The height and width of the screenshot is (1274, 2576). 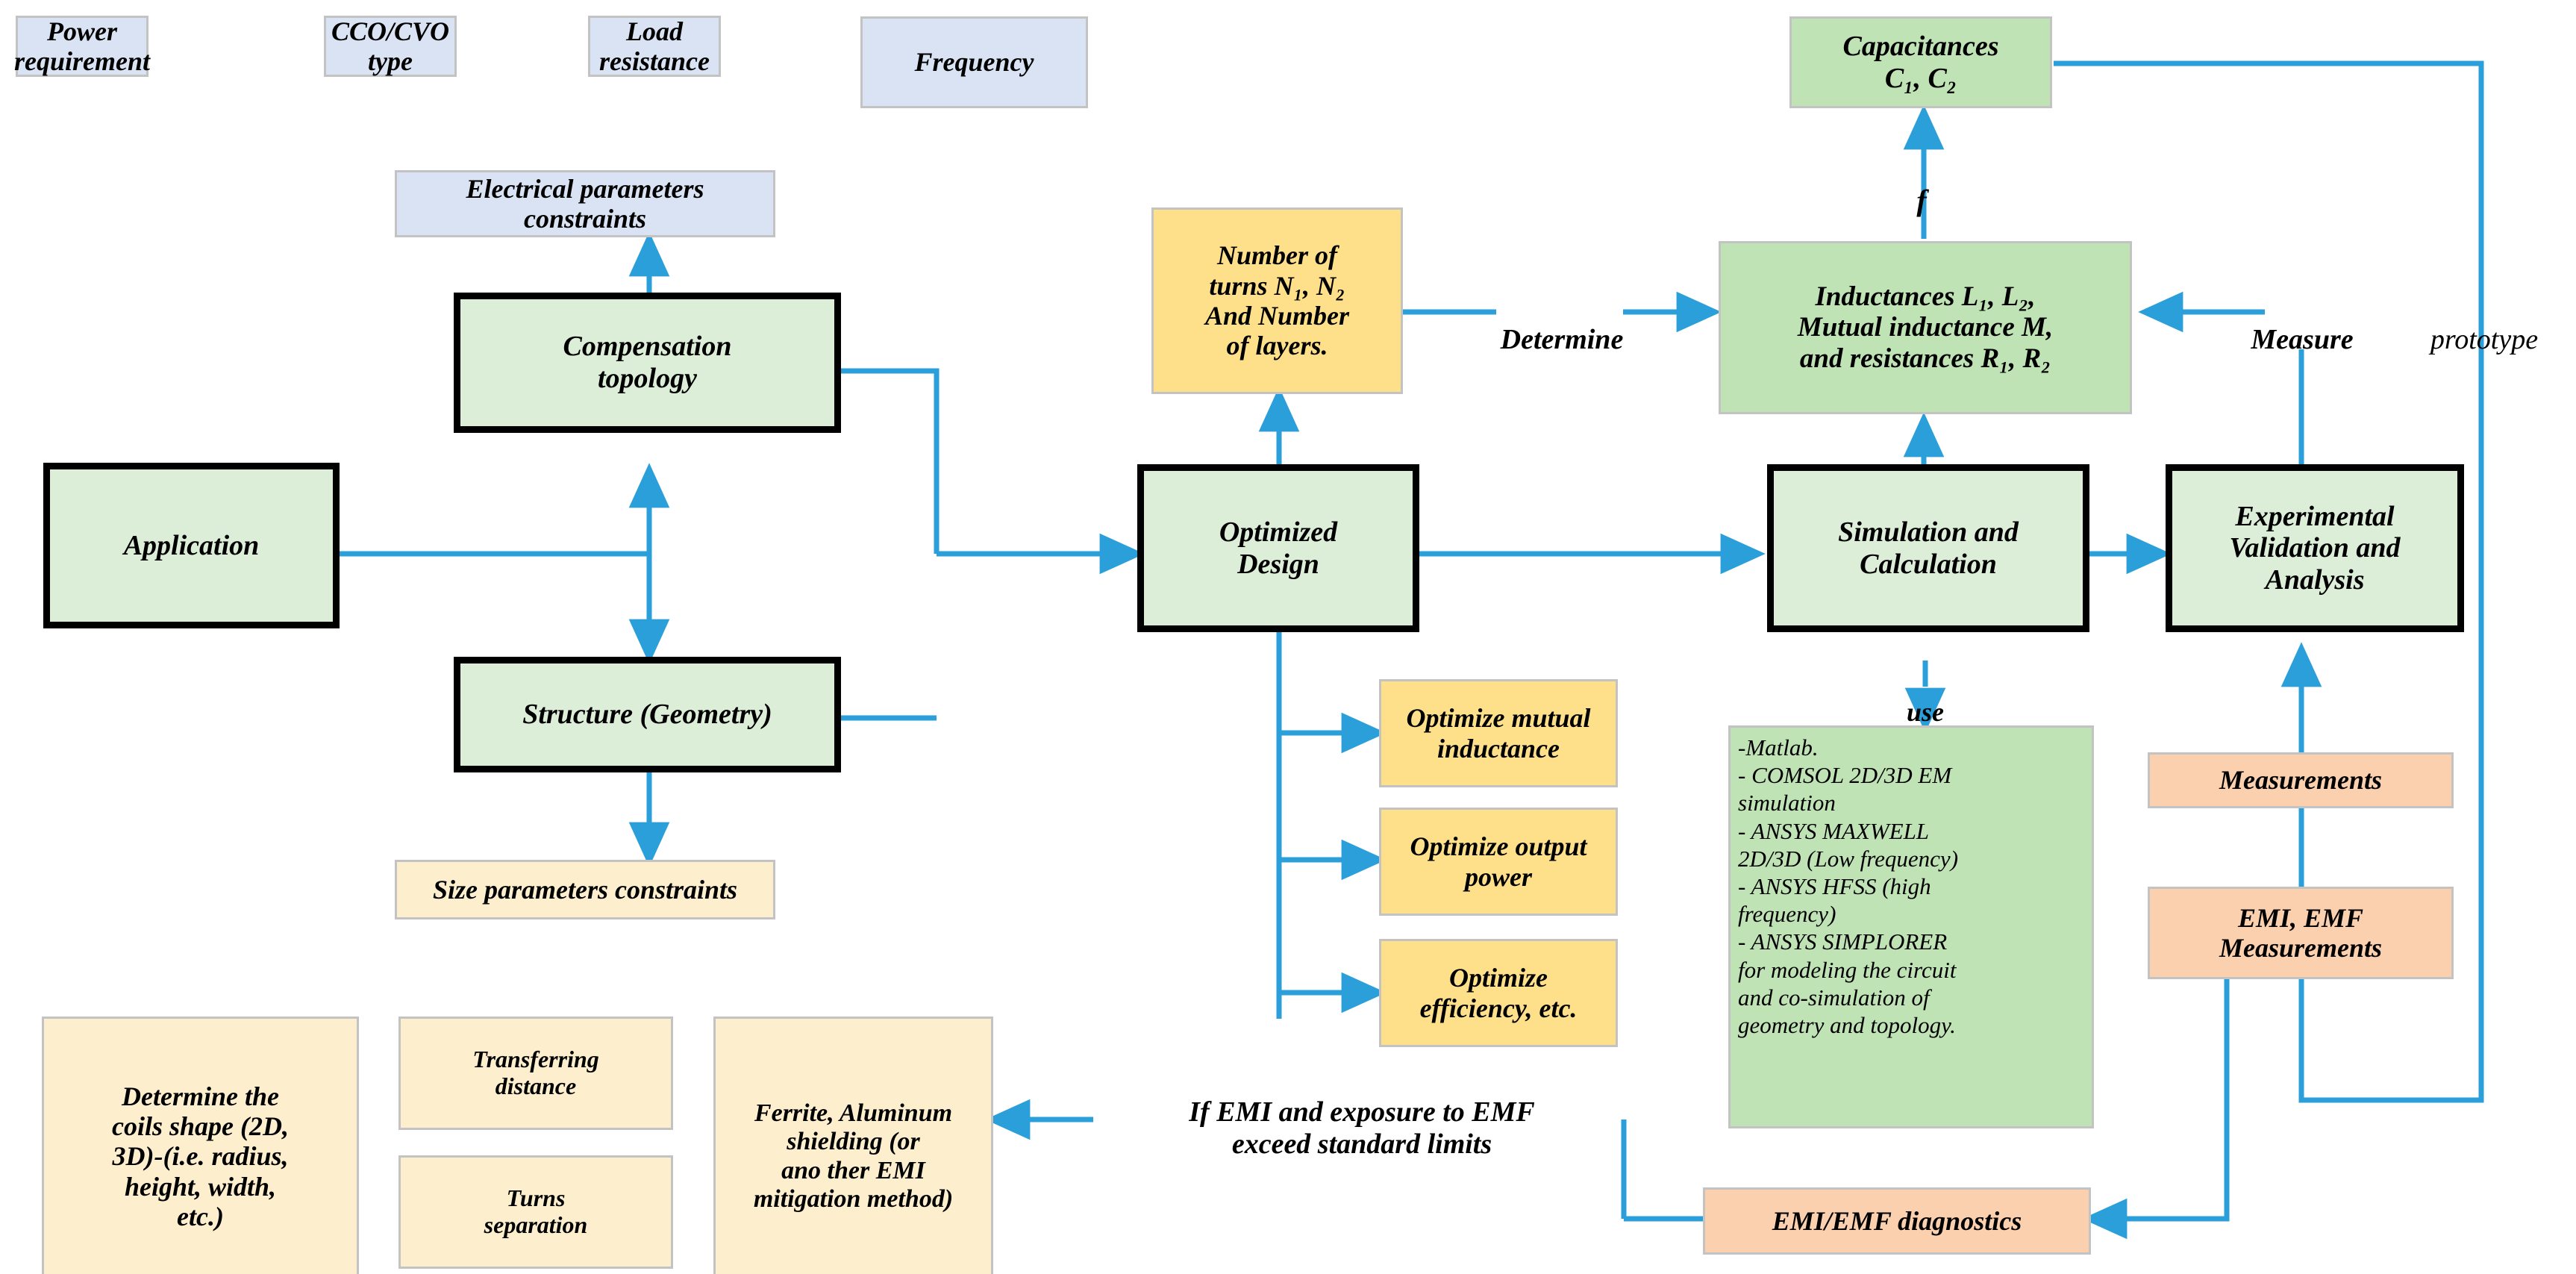 I want to click on process-box-simulation-calculation: Simulation and Calculation, so click(x=1928, y=548).